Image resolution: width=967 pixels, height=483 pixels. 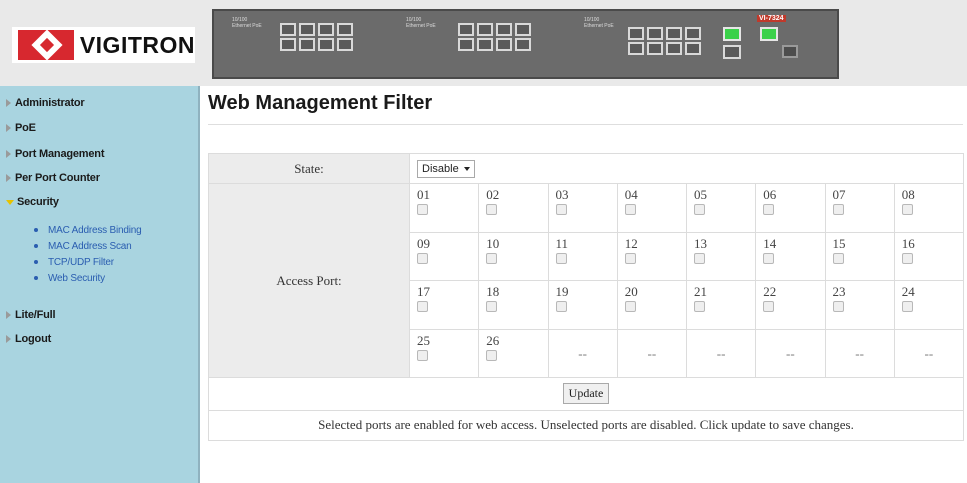 What do you see at coordinates (50, 103) in the screenshot?
I see `sidebar-item-label: Administrator` at bounding box center [50, 103].